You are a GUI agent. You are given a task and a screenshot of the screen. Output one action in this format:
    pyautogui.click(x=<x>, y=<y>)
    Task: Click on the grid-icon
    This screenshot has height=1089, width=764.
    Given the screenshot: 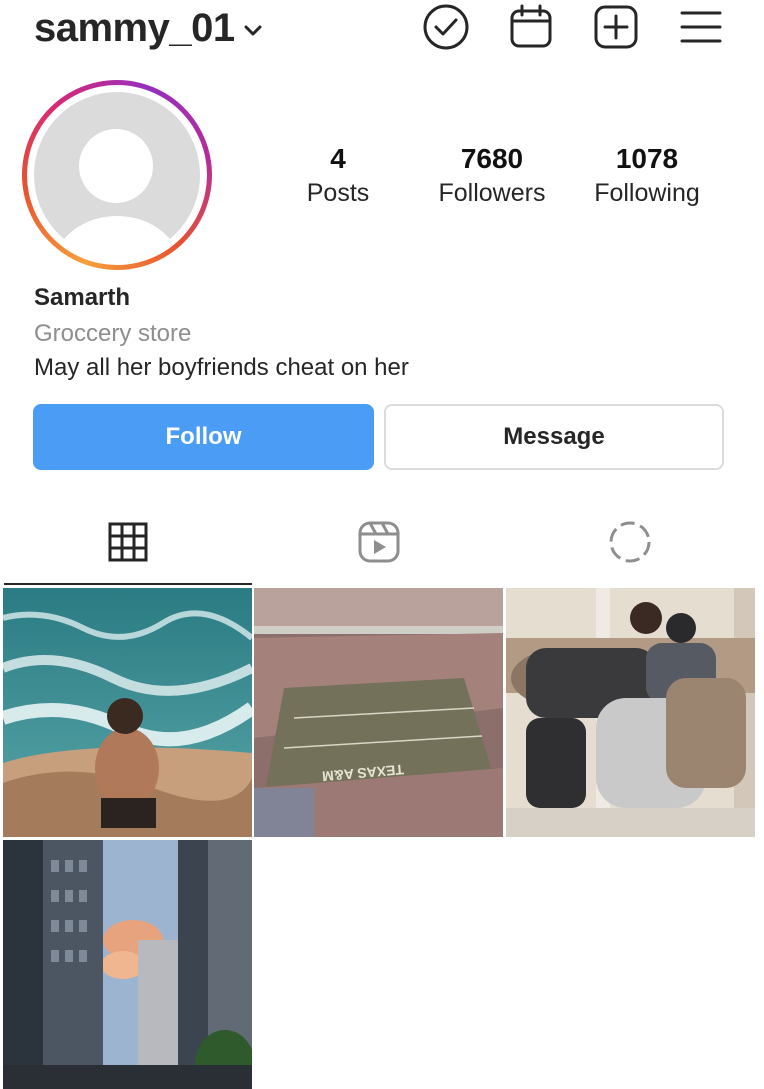 What is the action you would take?
    pyautogui.click(x=128, y=542)
    